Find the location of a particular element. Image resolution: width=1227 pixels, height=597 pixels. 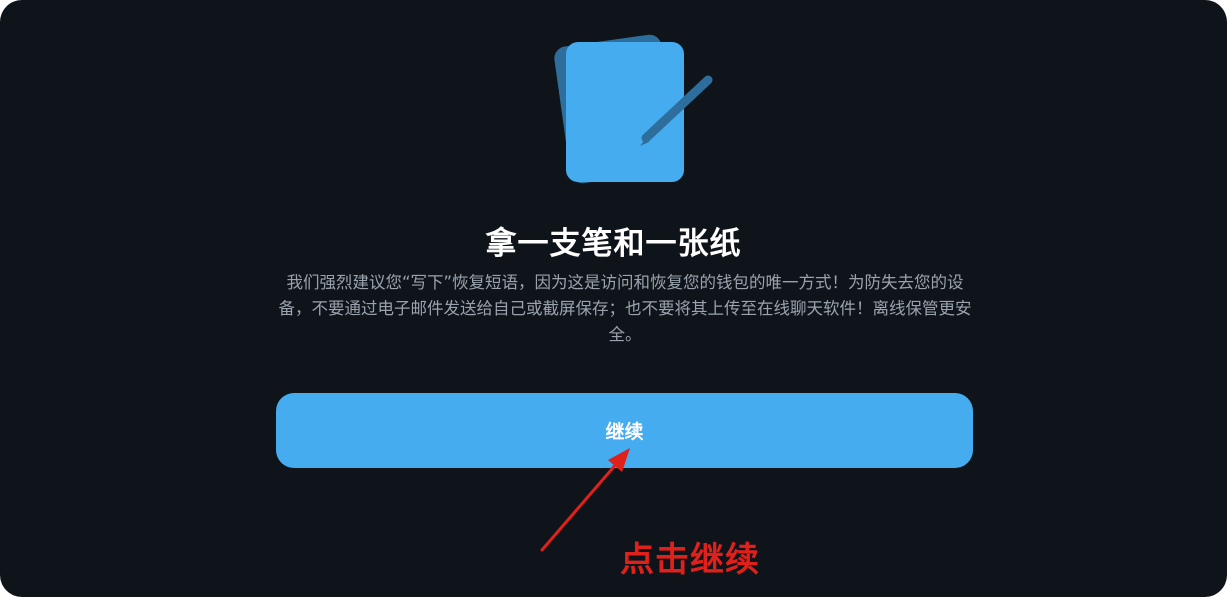

paper-and-pen-icon is located at coordinates (633, 109).